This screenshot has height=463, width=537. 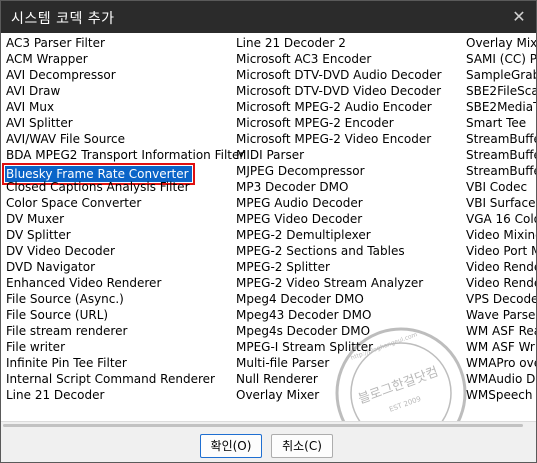 What do you see at coordinates (339, 43) in the screenshot?
I see `codec-list-item: Line 21 Decoder 2` at bounding box center [339, 43].